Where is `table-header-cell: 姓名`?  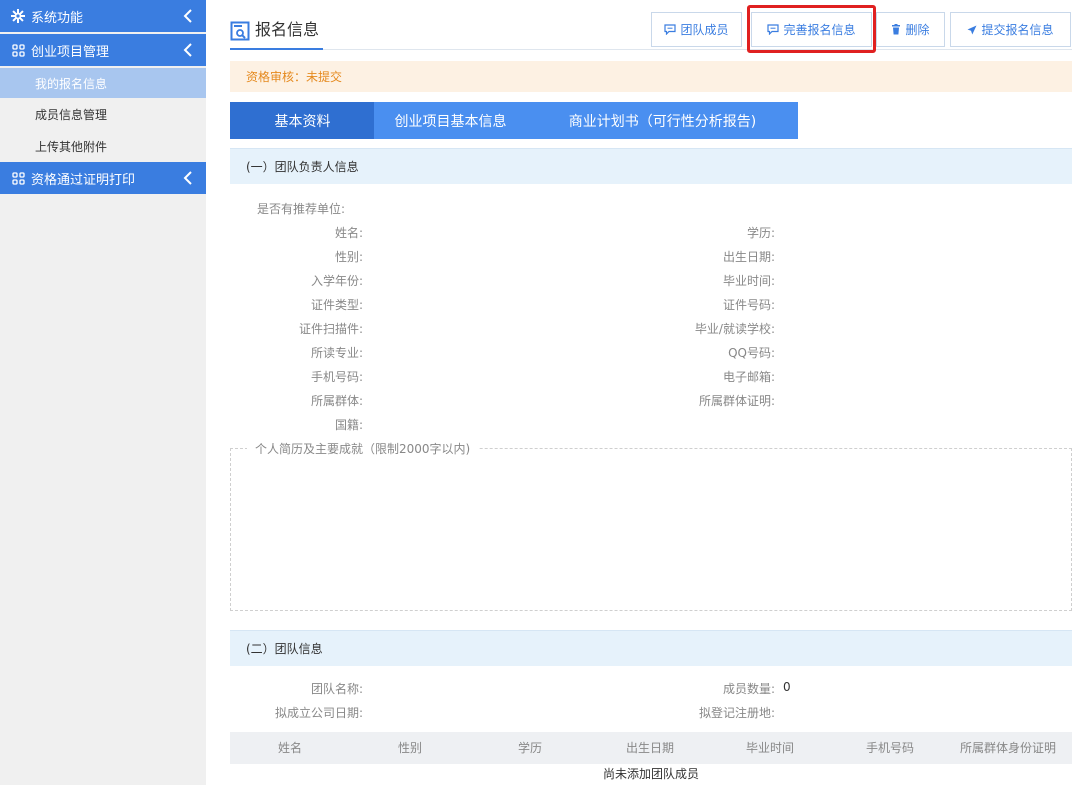 table-header-cell: 姓名 is located at coordinates (289, 748).